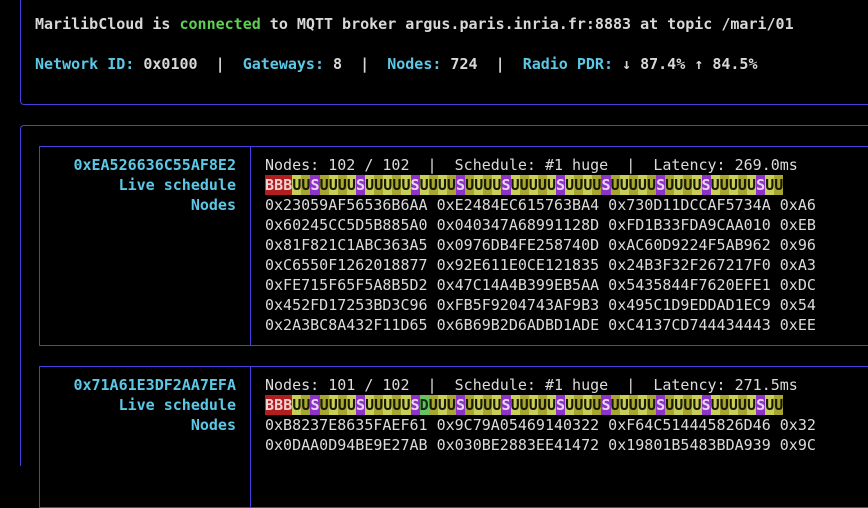 The width and height of the screenshot is (868, 508). I want to click on schedule-slot: D, so click(424, 405).